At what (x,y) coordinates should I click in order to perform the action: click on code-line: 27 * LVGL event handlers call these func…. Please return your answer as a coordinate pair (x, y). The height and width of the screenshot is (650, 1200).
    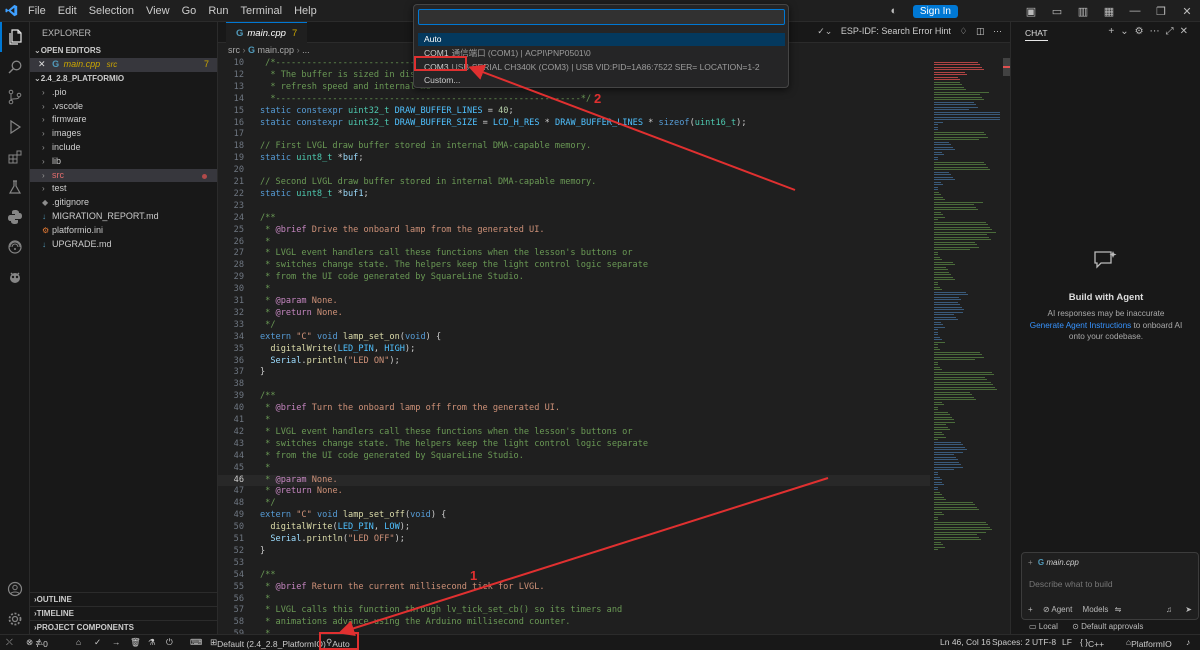
    Looking at the image, I should click on (574, 254).